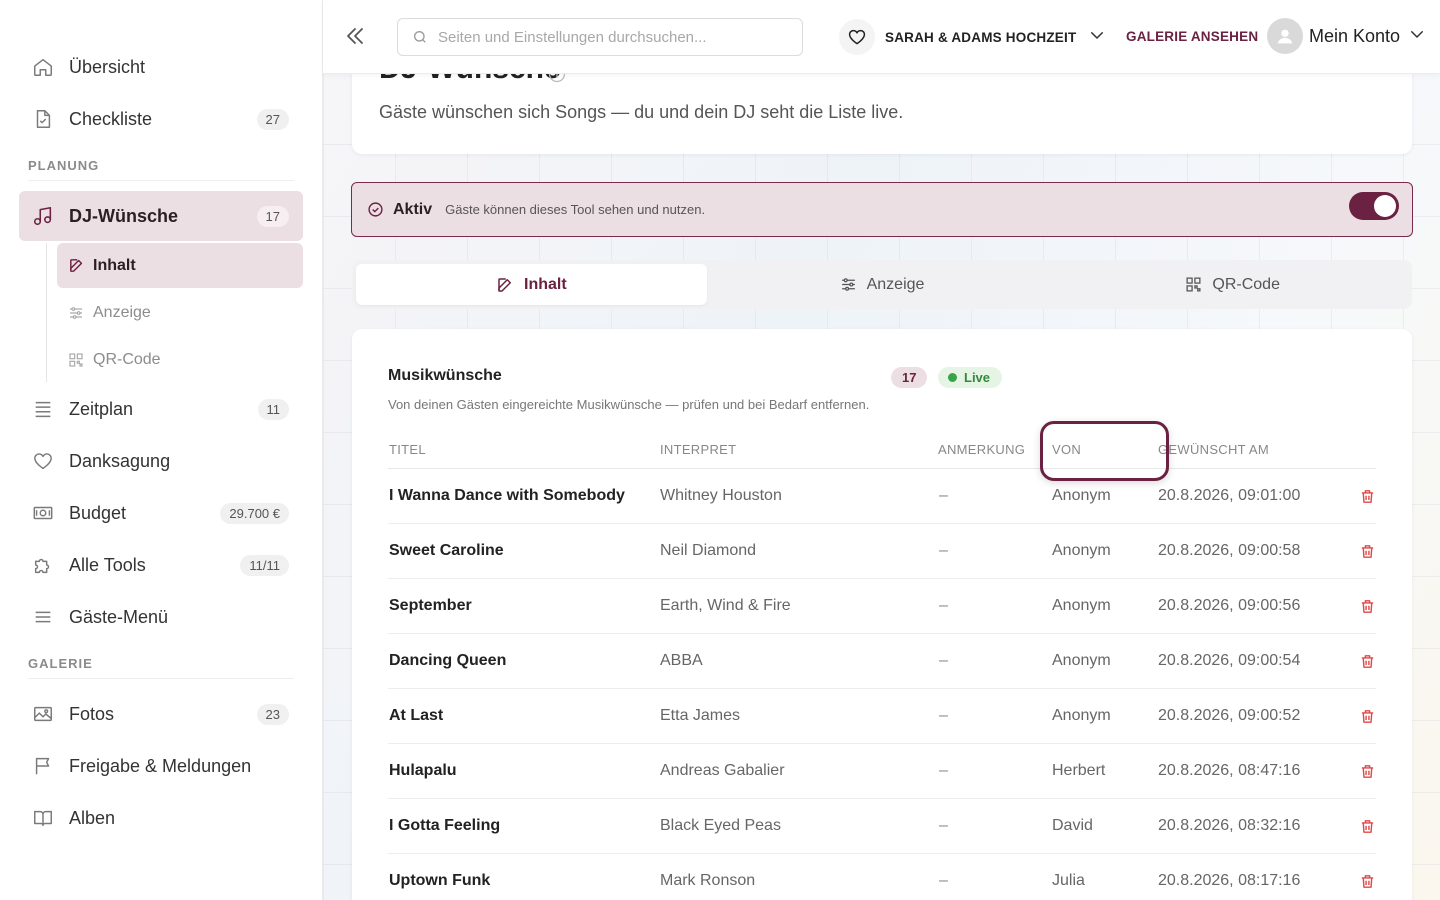 Image resolution: width=1440 pixels, height=900 pixels. Describe the element at coordinates (1105, 449) in the screenshot. I see `column-header-von: VON` at that location.